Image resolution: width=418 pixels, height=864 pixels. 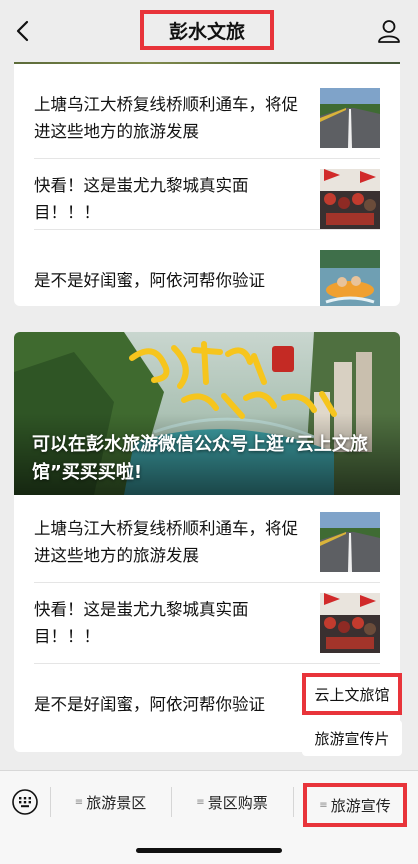 I want to click on home-indicator, so click(x=209, y=850).